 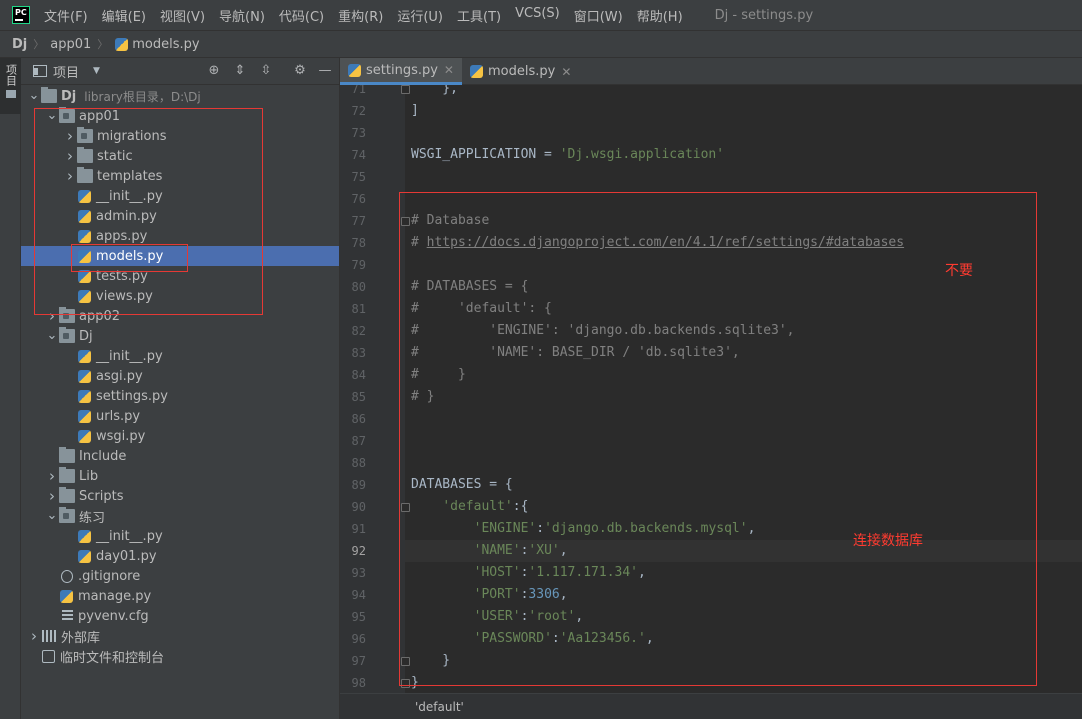 I want to click on expand-all-icon: ⇕, so click(x=240, y=71).